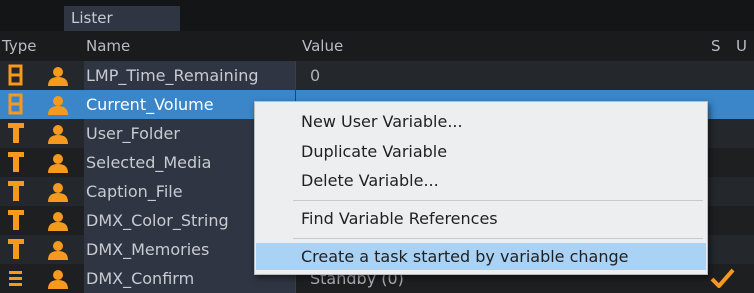 The width and height of the screenshot is (754, 293). Describe the element at coordinates (315, 75) in the screenshot. I see `variable-value: 0` at that location.